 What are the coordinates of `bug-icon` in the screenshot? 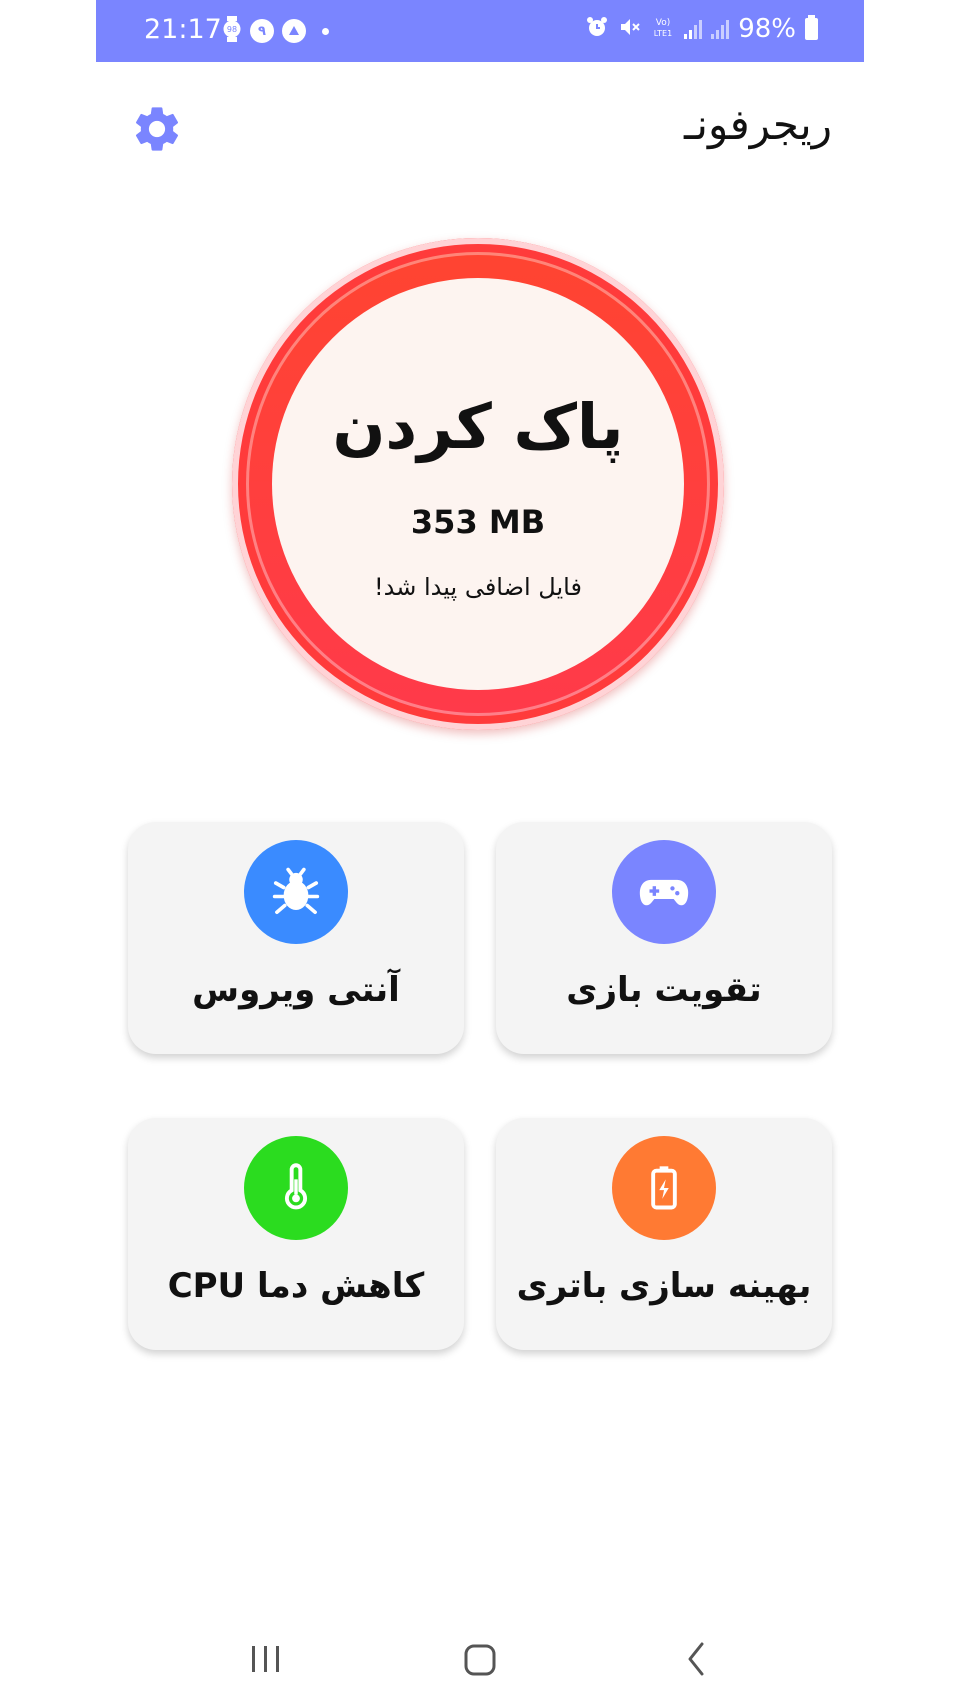 It's located at (296, 891).